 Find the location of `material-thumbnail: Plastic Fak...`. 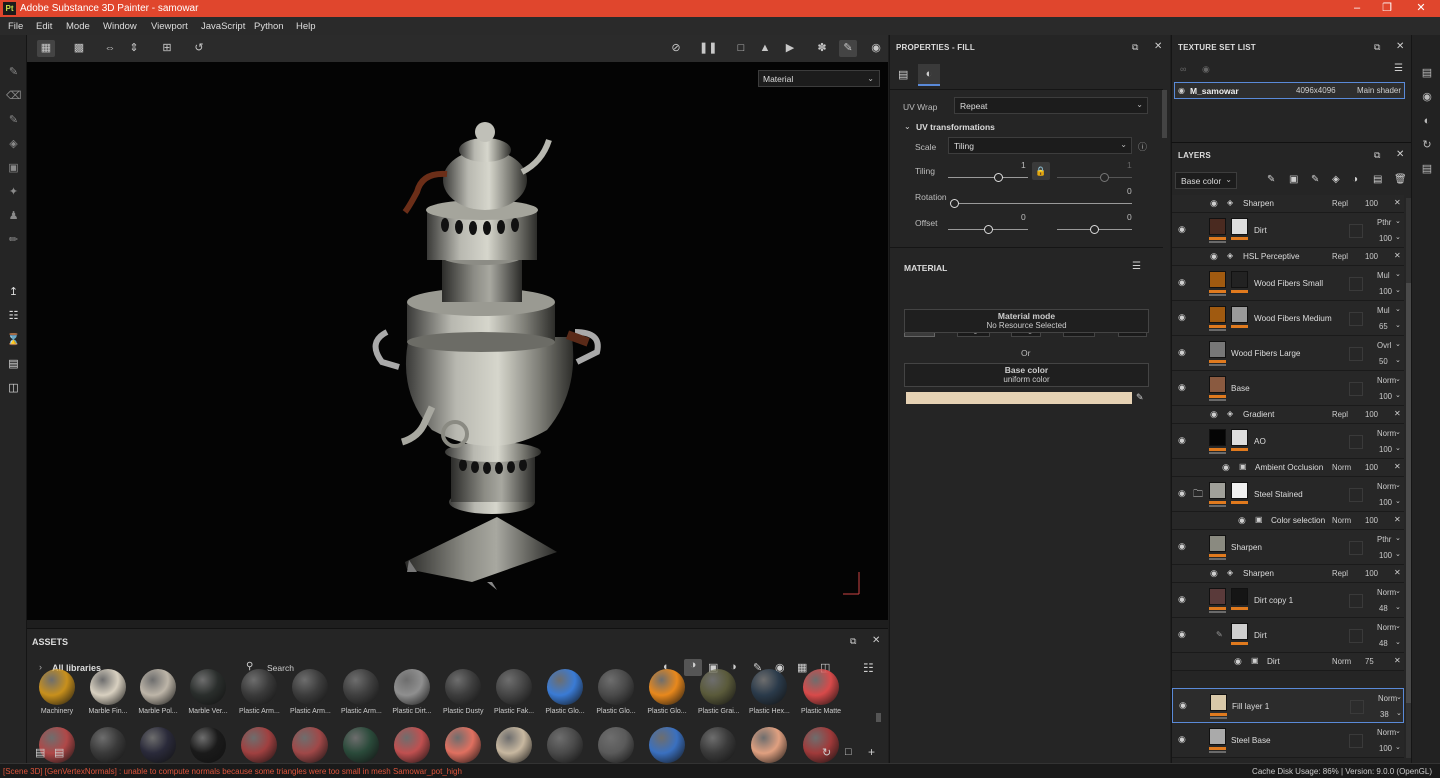

material-thumbnail: Plastic Fak... is located at coordinates (514, 692).